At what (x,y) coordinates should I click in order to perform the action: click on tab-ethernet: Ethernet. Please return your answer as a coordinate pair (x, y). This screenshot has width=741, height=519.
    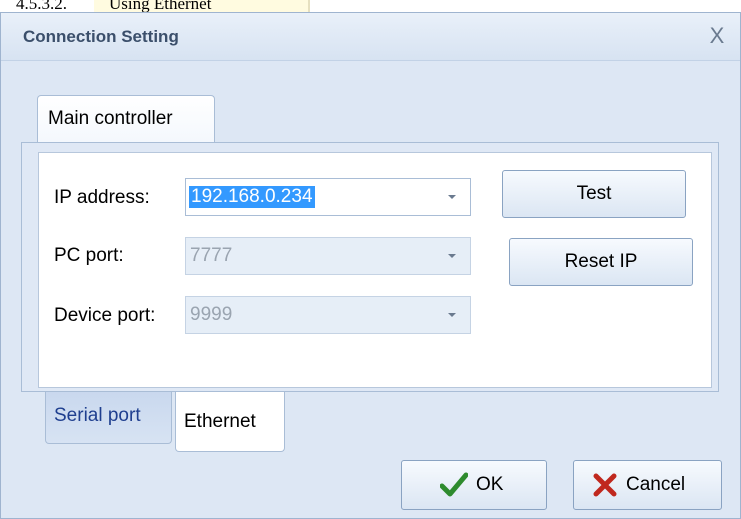
    Looking at the image, I should click on (230, 422).